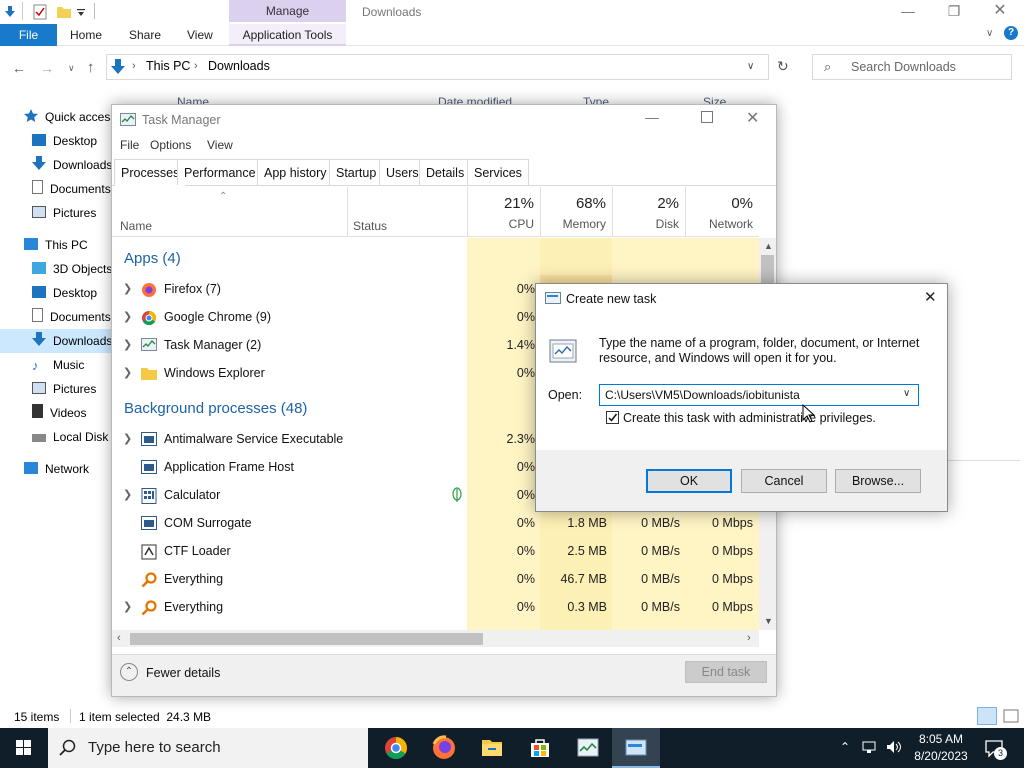 The image size is (1024, 768). I want to click on back-button: ←, so click(19, 68).